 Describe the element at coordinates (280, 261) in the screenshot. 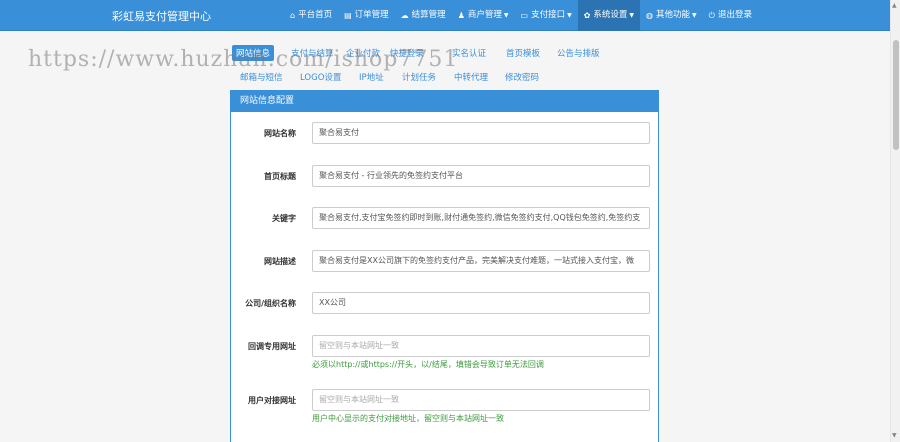

I see `description-label: 网站描述` at that location.